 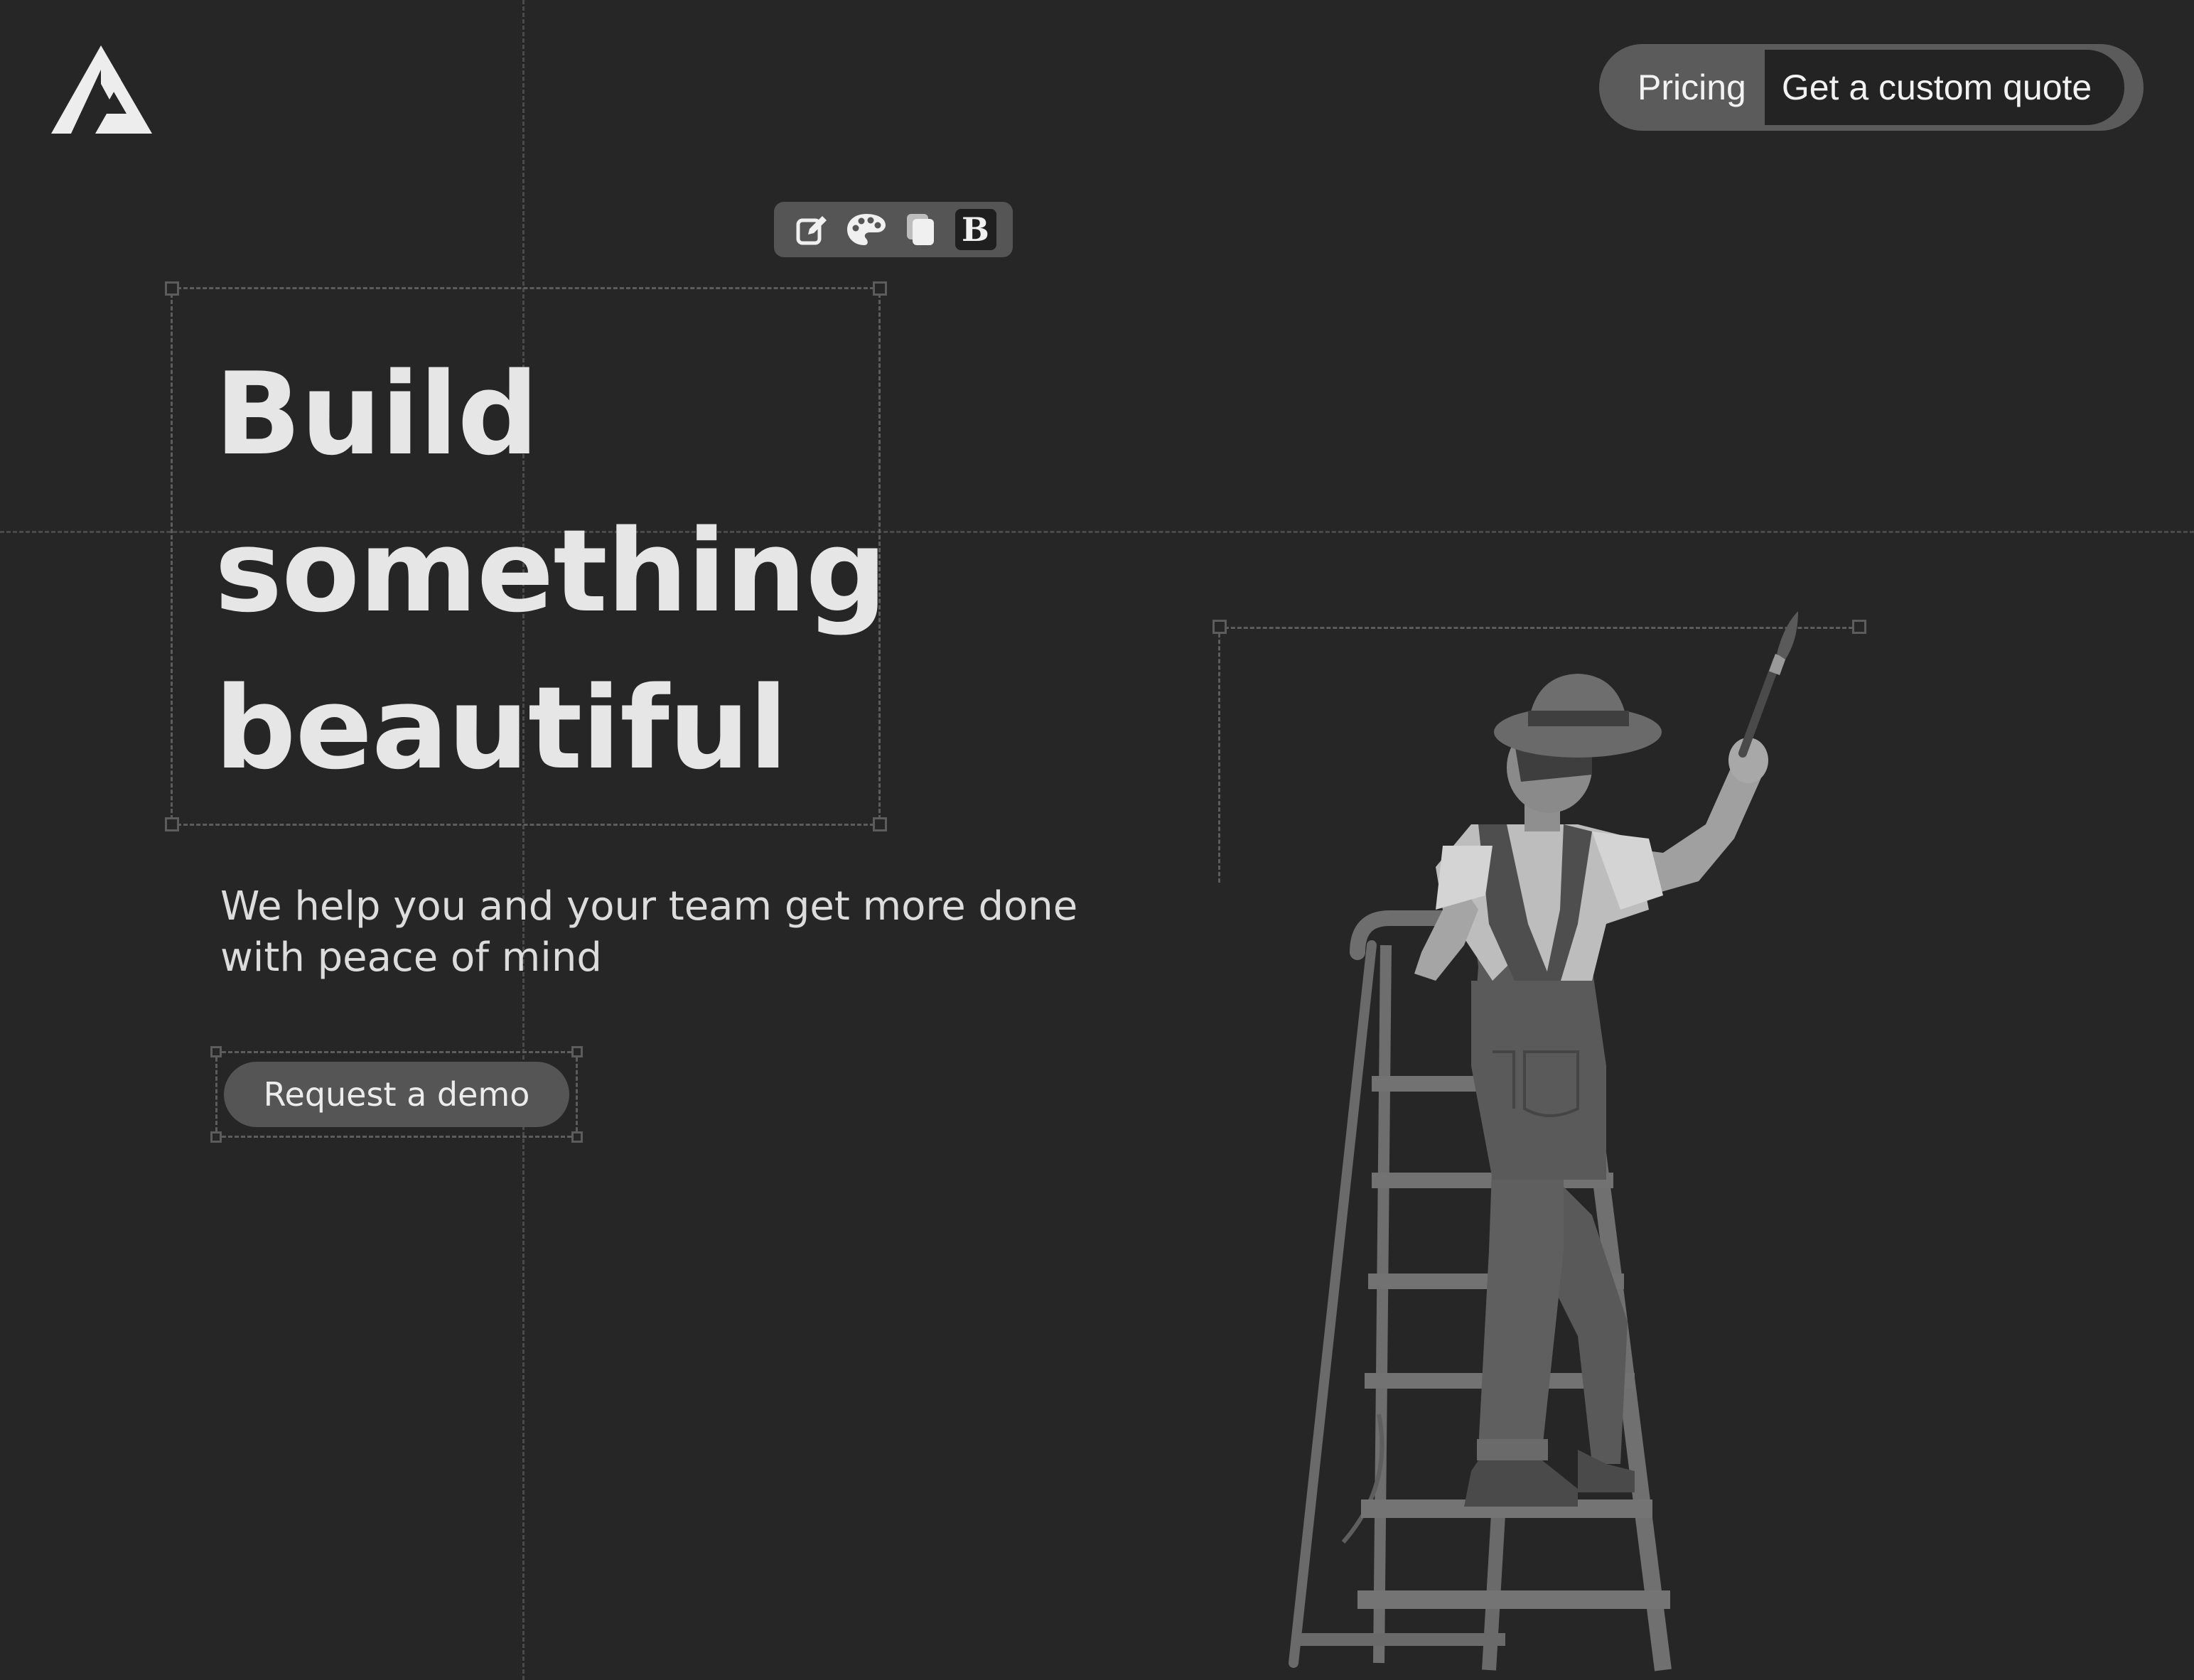 What do you see at coordinates (1543, 1141) in the screenshot?
I see `painter-on-ladder-illustration` at bounding box center [1543, 1141].